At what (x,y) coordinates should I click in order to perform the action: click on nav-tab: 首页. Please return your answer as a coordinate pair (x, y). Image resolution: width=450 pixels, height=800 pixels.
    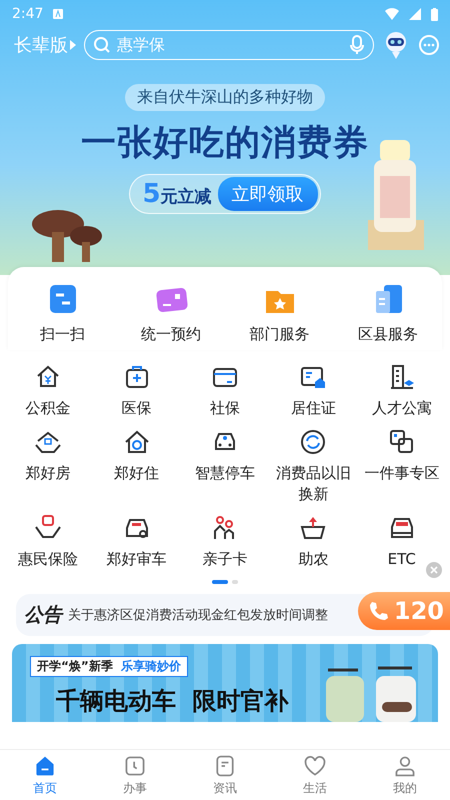
    Looking at the image, I should click on (45, 775).